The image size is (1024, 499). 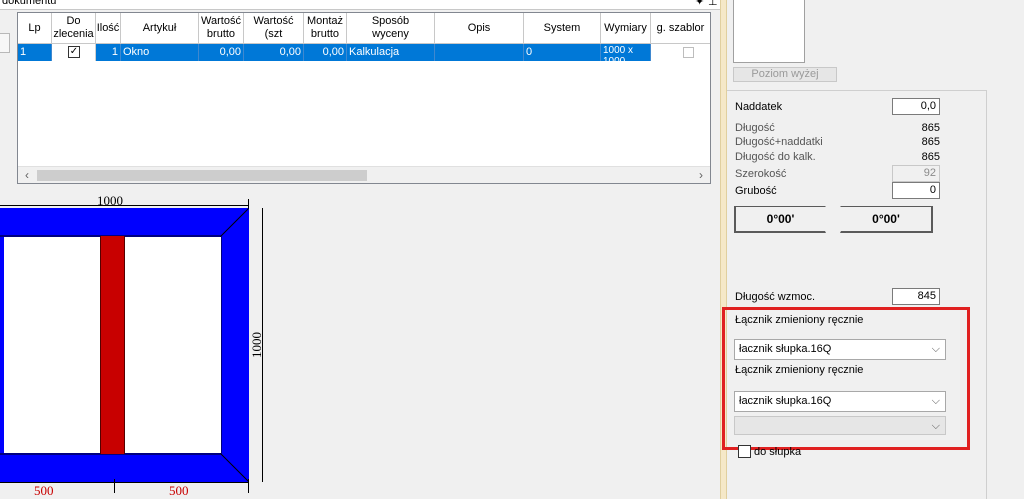 I want to click on highlight-rectangle, so click(x=846, y=378).